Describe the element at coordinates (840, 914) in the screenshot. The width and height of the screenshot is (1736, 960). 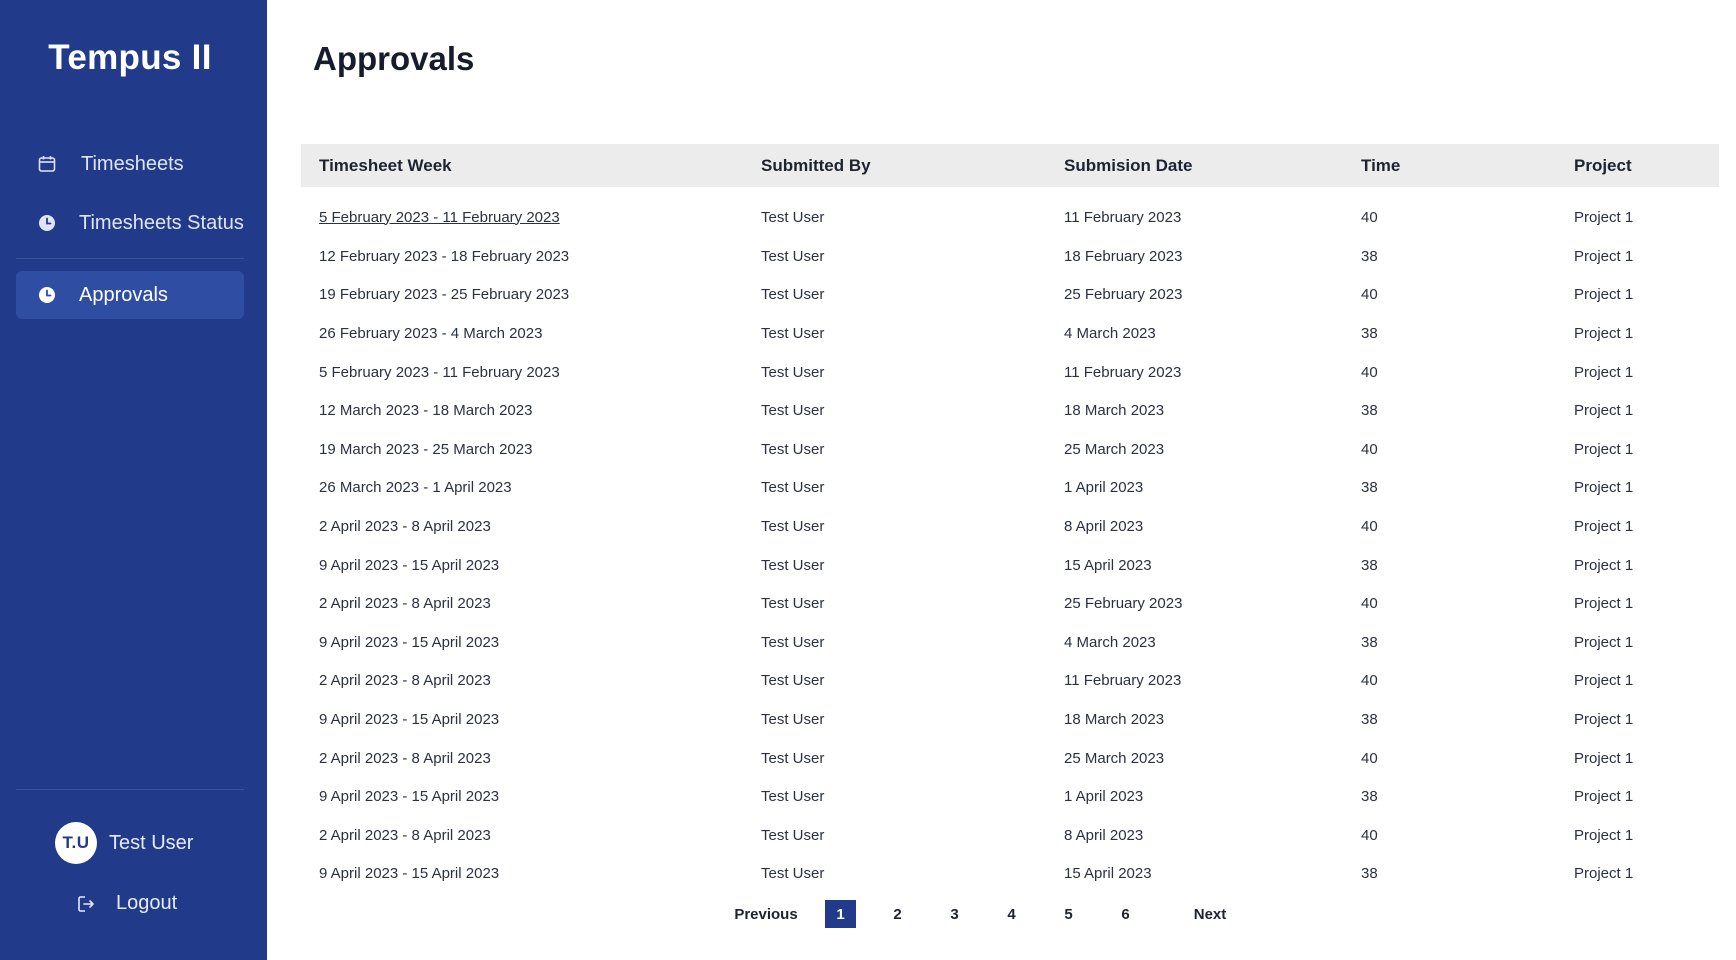
I see `page-button-1: 1` at that location.